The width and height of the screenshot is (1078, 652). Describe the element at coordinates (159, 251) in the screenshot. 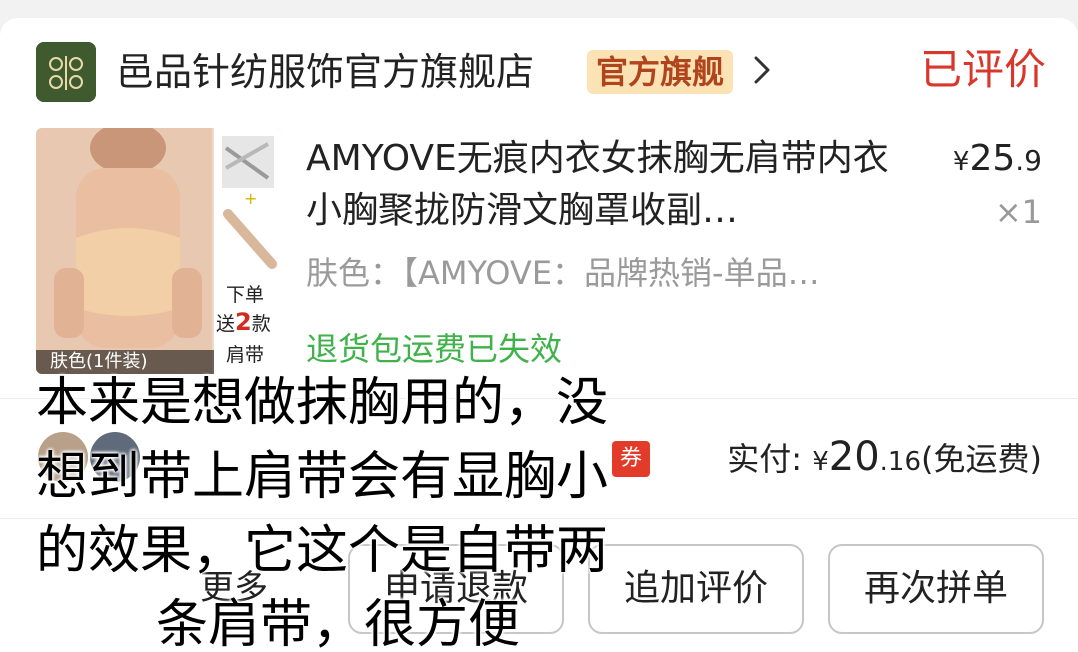

I see `product-thumbnail: + 肤色(1件装) 下单 送2款 肩带` at that location.